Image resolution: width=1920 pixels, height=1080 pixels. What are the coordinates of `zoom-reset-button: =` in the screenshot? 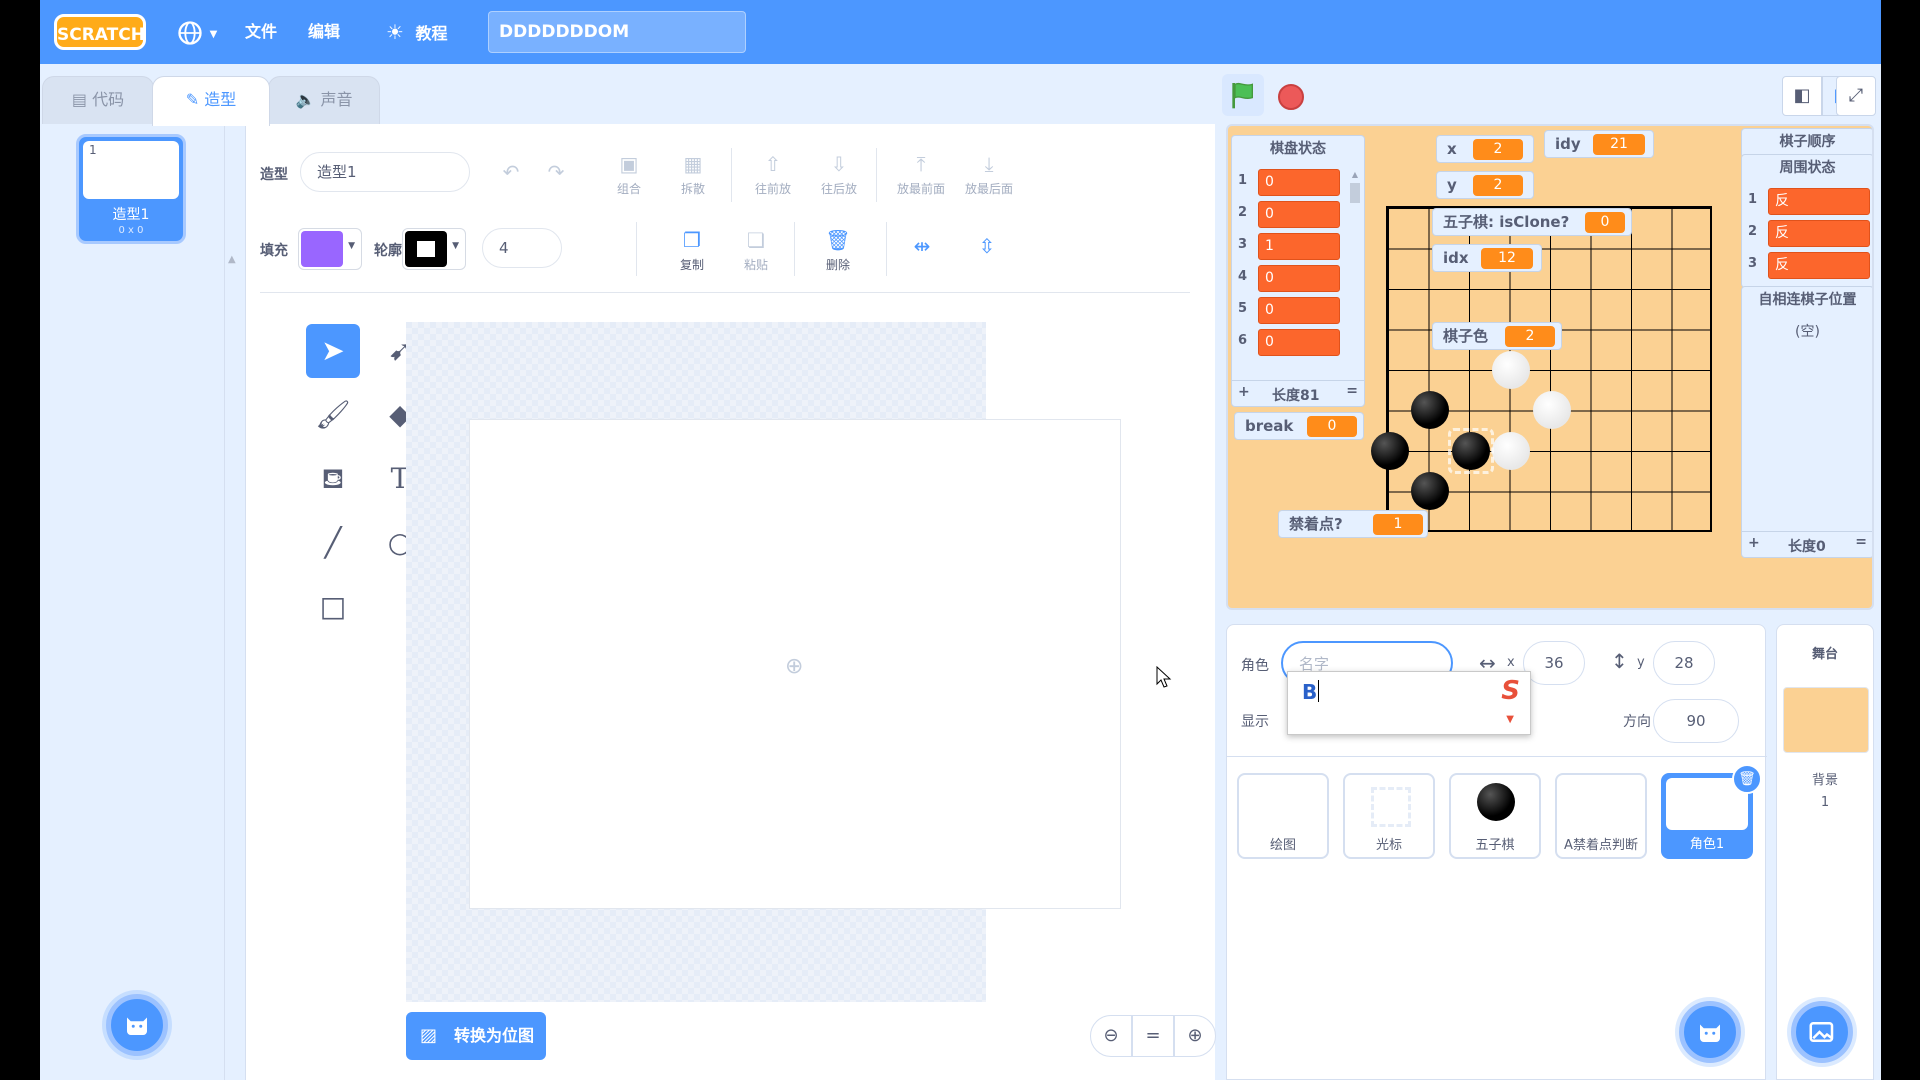 It's located at (1153, 1036).